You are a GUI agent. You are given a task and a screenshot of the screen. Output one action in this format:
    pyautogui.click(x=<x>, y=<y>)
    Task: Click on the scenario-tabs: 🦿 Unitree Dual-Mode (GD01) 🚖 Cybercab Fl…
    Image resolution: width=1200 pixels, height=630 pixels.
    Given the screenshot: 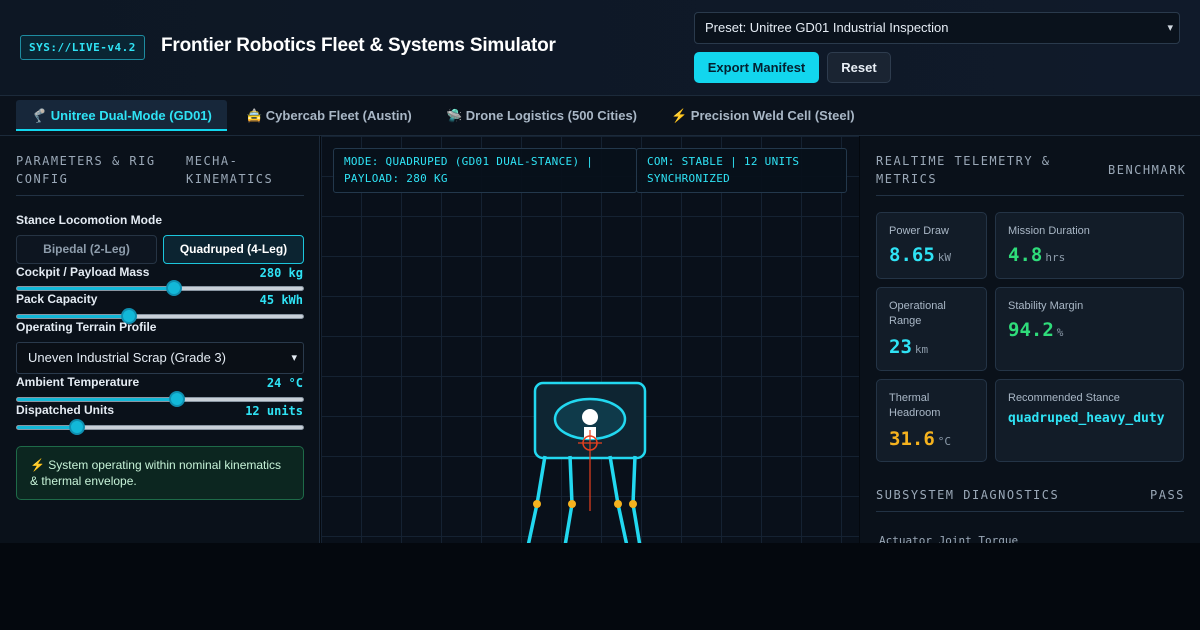 What is the action you would take?
    pyautogui.click(x=600, y=116)
    